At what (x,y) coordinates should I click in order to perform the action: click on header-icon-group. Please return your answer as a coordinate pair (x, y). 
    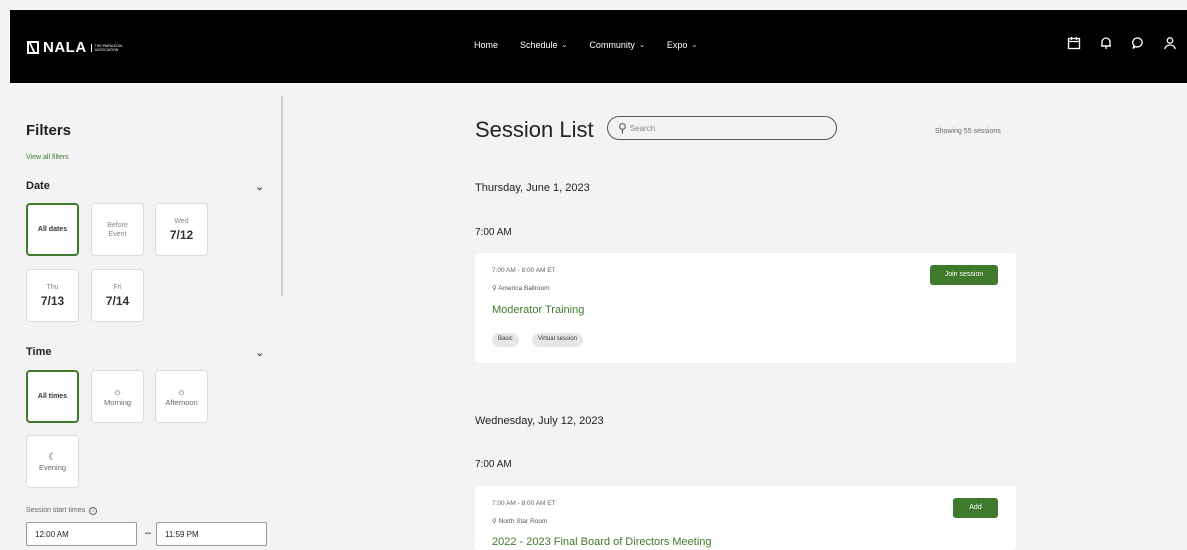
    Looking at the image, I should click on (1127, 45).